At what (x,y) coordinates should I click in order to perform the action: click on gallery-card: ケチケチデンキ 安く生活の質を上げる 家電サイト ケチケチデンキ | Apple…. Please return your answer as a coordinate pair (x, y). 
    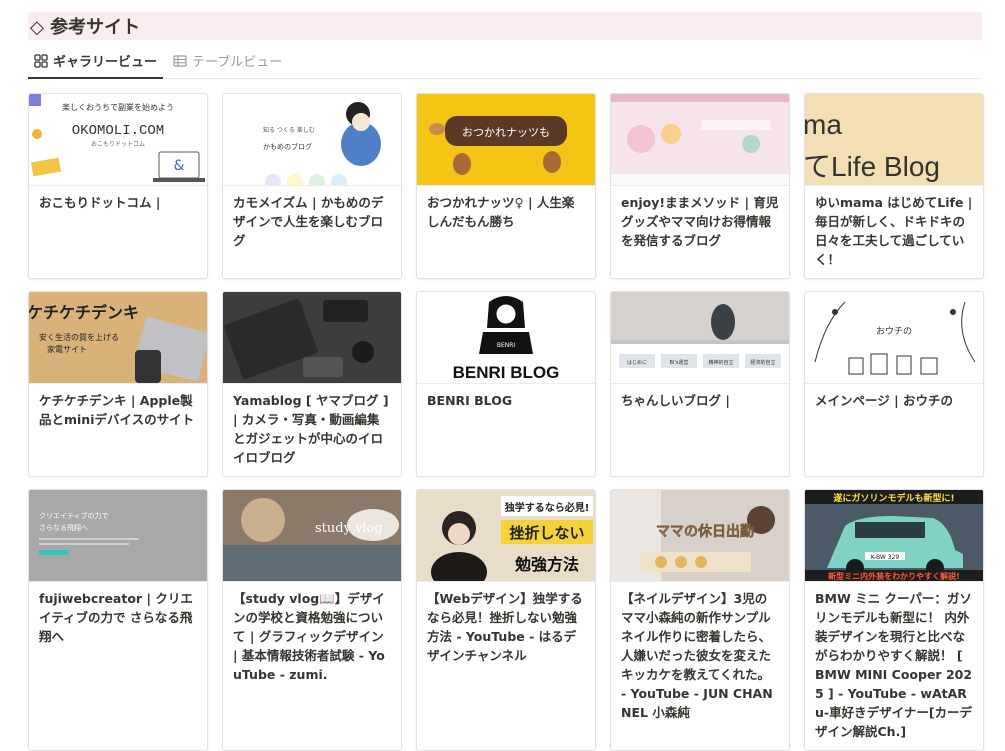
    Looking at the image, I should click on (118, 384).